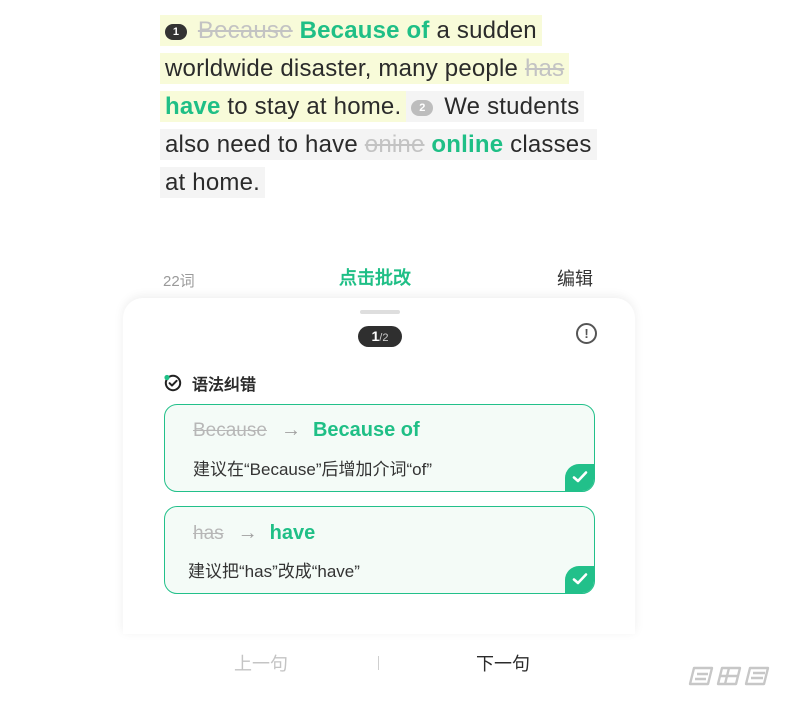 This screenshot has height=702, width=800. What do you see at coordinates (379, 550) in the screenshot?
I see `correction-card-2: has → have 建议把“has”改成“have”` at bounding box center [379, 550].